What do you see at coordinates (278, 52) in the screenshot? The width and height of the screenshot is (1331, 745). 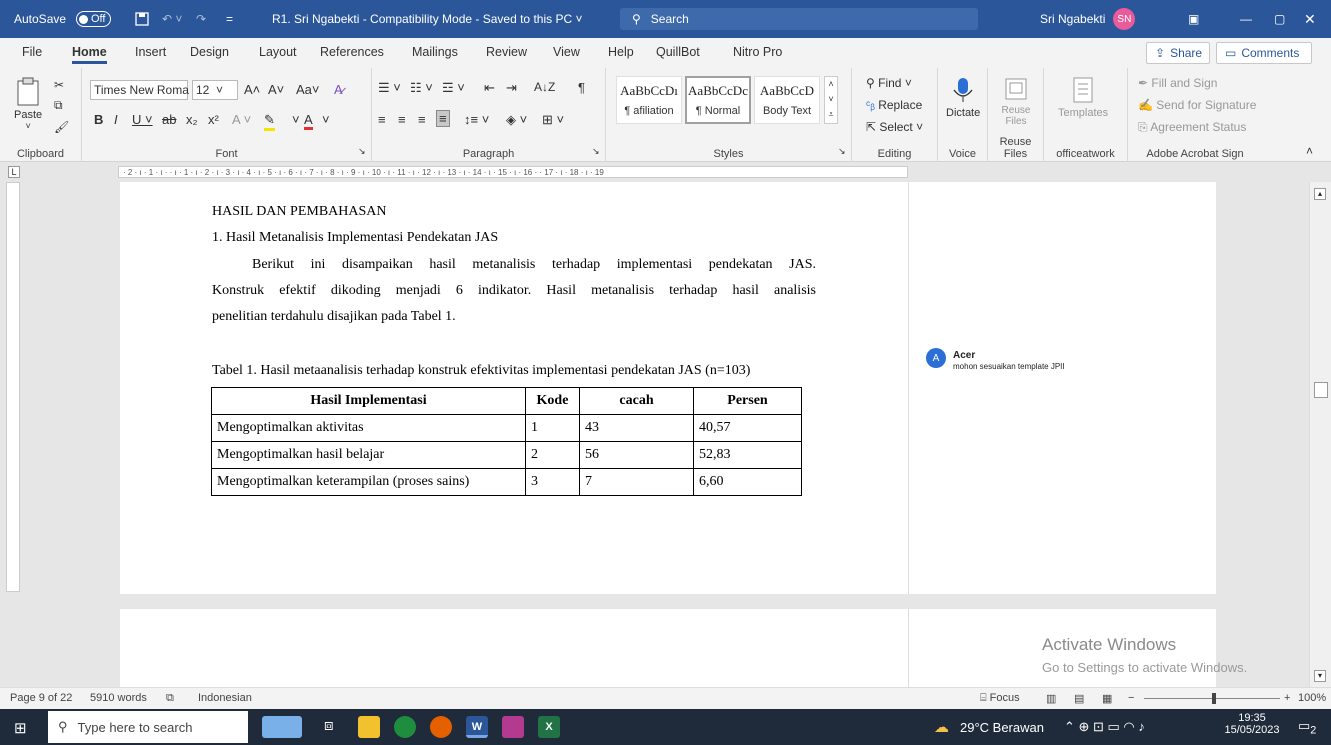 I see `tab-layout: Layout` at bounding box center [278, 52].